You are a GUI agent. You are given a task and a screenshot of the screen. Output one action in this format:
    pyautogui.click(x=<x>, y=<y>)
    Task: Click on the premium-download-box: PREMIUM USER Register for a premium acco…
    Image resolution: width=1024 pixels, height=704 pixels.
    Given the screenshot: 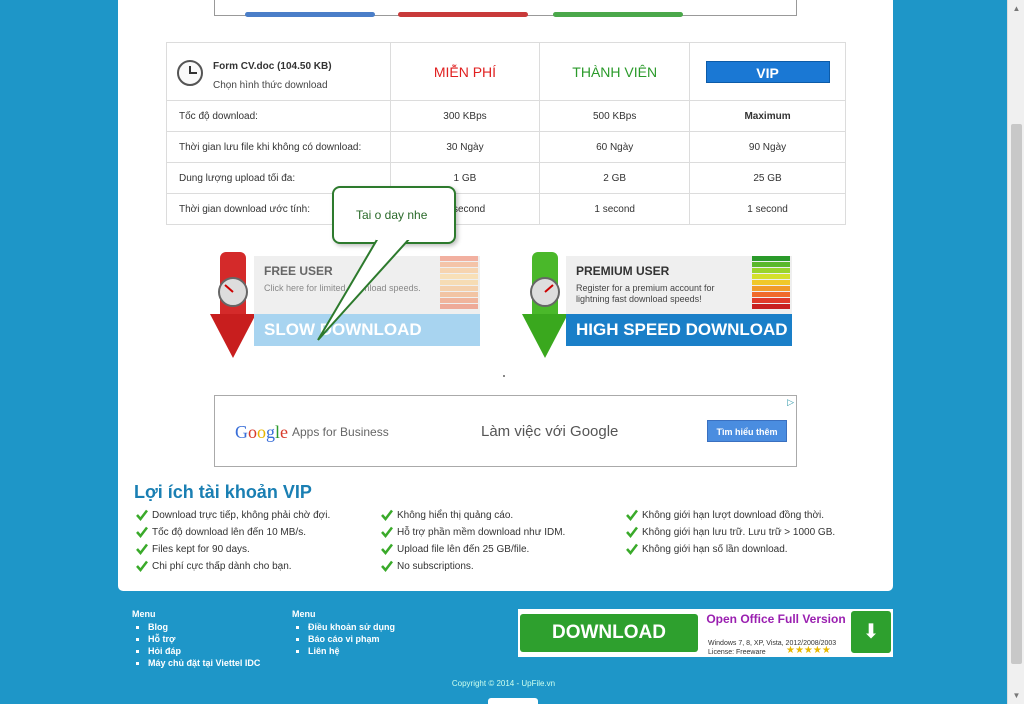 What is the action you would take?
    pyautogui.click(x=662, y=307)
    